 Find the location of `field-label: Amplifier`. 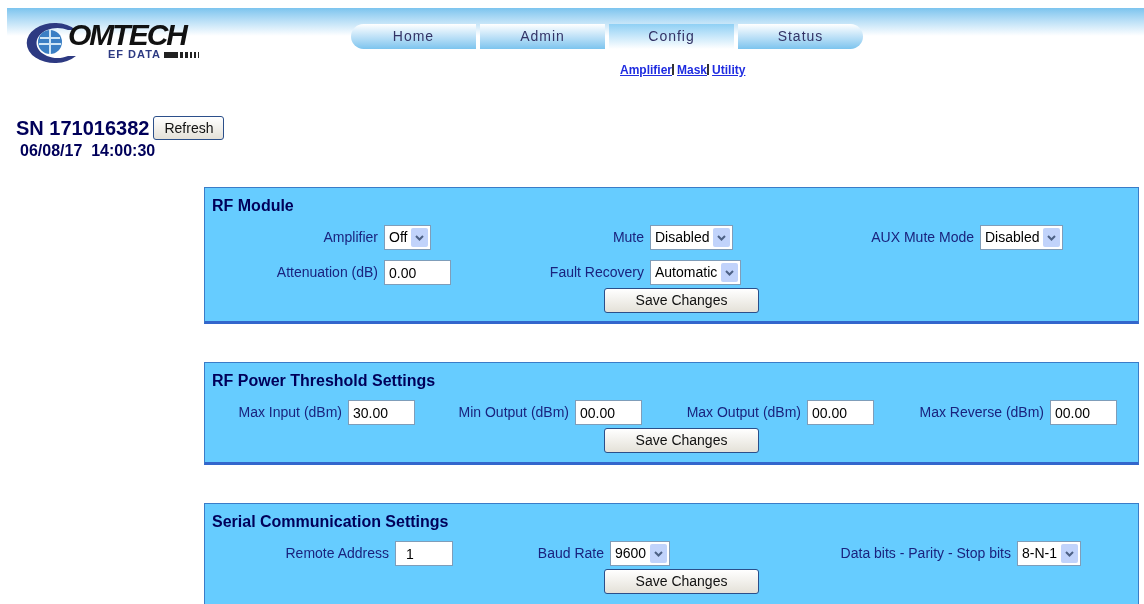

field-label: Amplifier is located at coordinates (350, 237).